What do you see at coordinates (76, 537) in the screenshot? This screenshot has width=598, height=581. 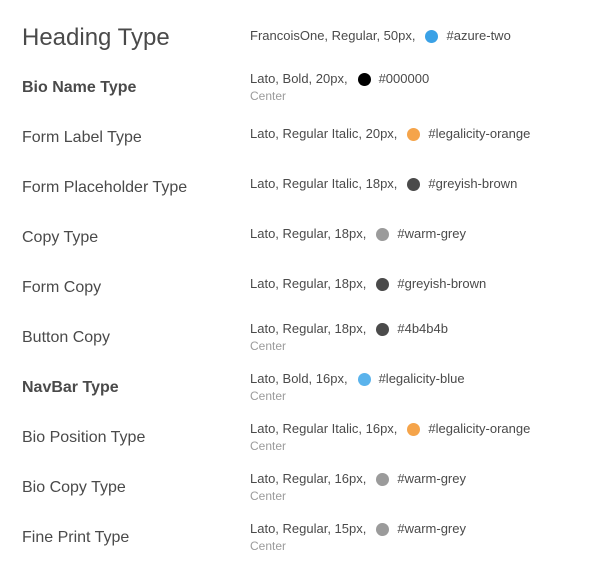 I see `style-name: Fine Print Type` at bounding box center [76, 537].